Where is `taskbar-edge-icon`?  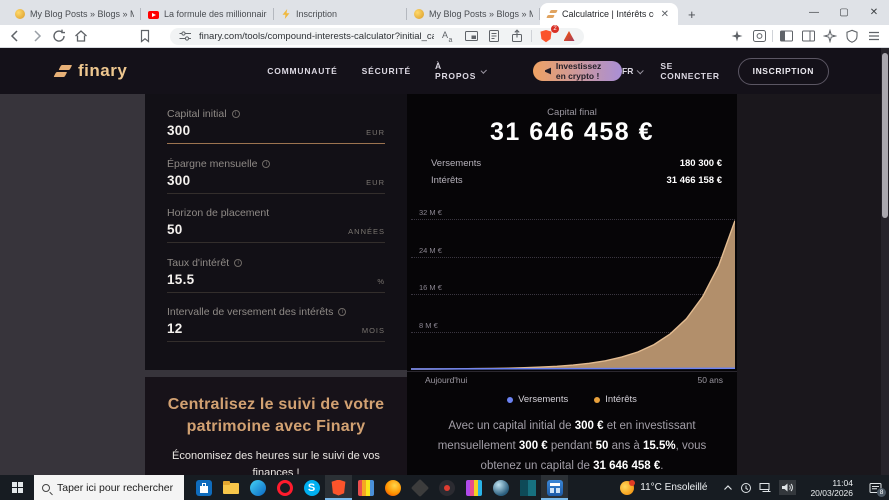 taskbar-edge-icon is located at coordinates (257, 487).